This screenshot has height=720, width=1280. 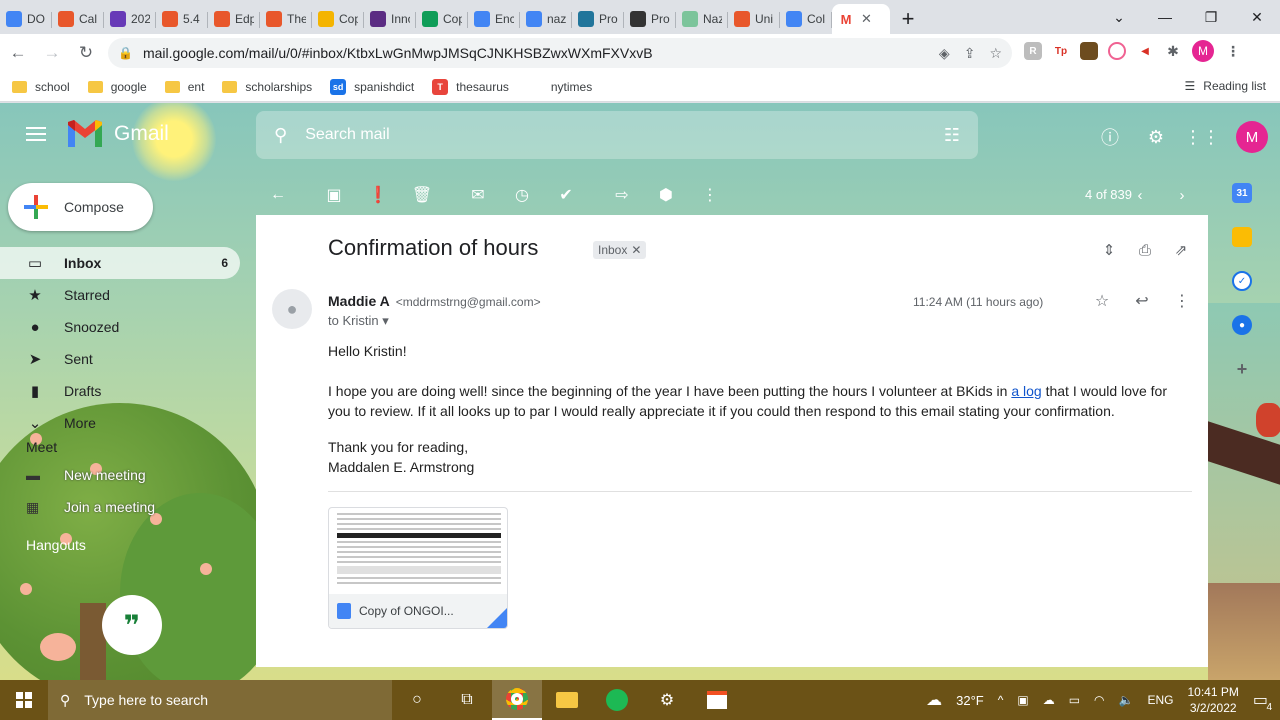 What do you see at coordinates (1202, 137) in the screenshot?
I see `apps-grid-icon: ⋮⋮` at bounding box center [1202, 137].